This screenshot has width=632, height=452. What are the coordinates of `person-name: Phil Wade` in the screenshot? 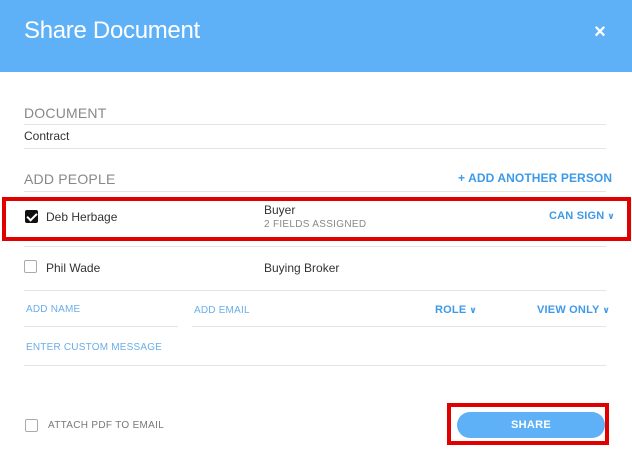 It's located at (73, 268).